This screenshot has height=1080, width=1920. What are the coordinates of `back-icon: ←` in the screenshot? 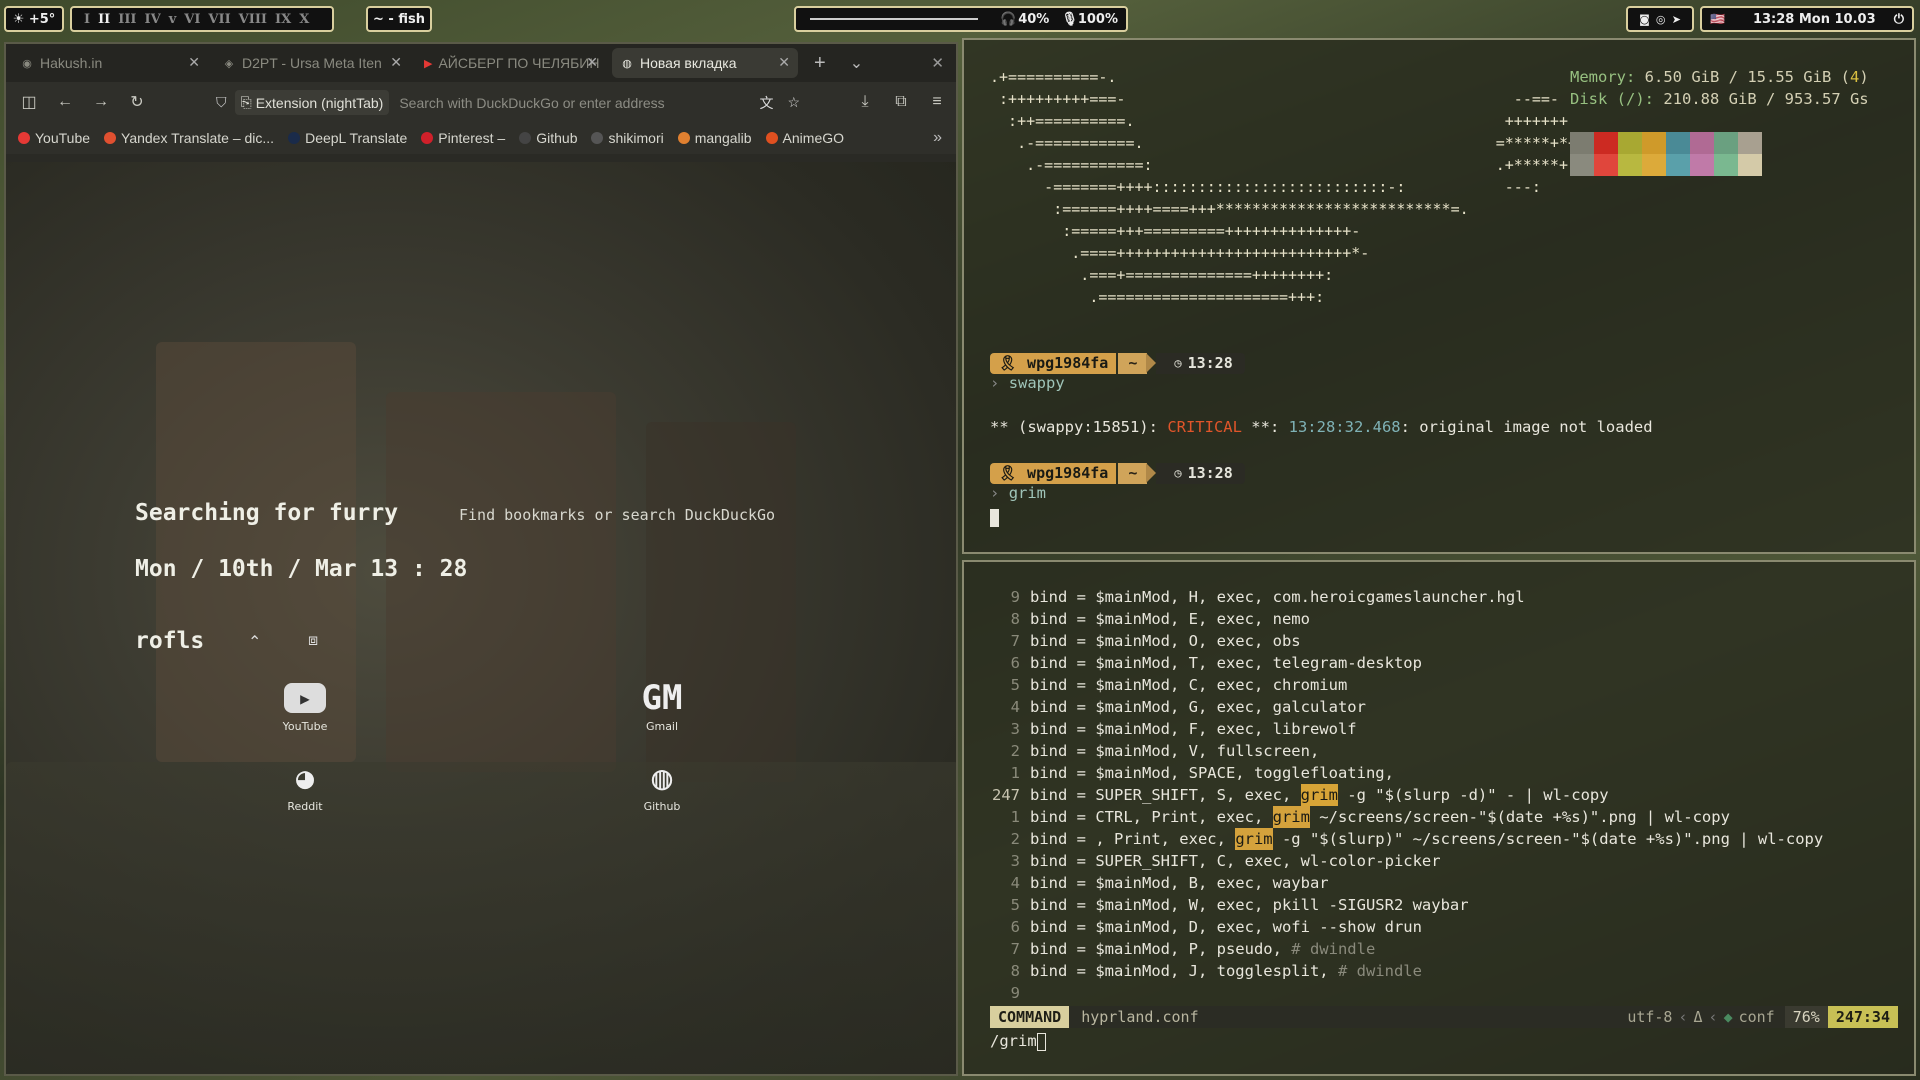 It's located at (65, 102).